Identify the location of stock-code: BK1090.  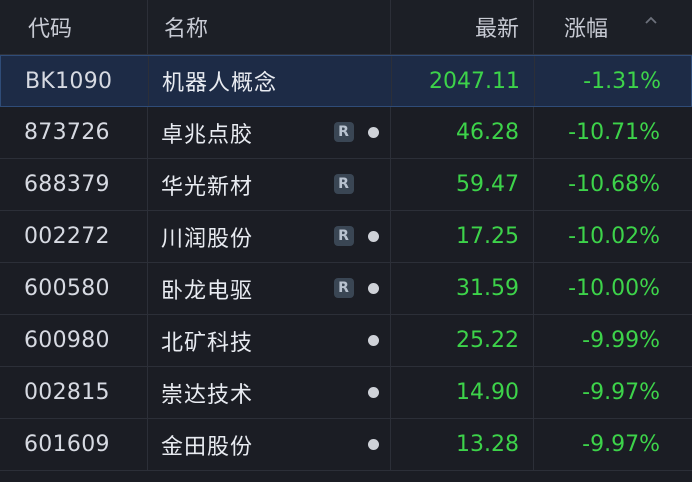
(75, 81).